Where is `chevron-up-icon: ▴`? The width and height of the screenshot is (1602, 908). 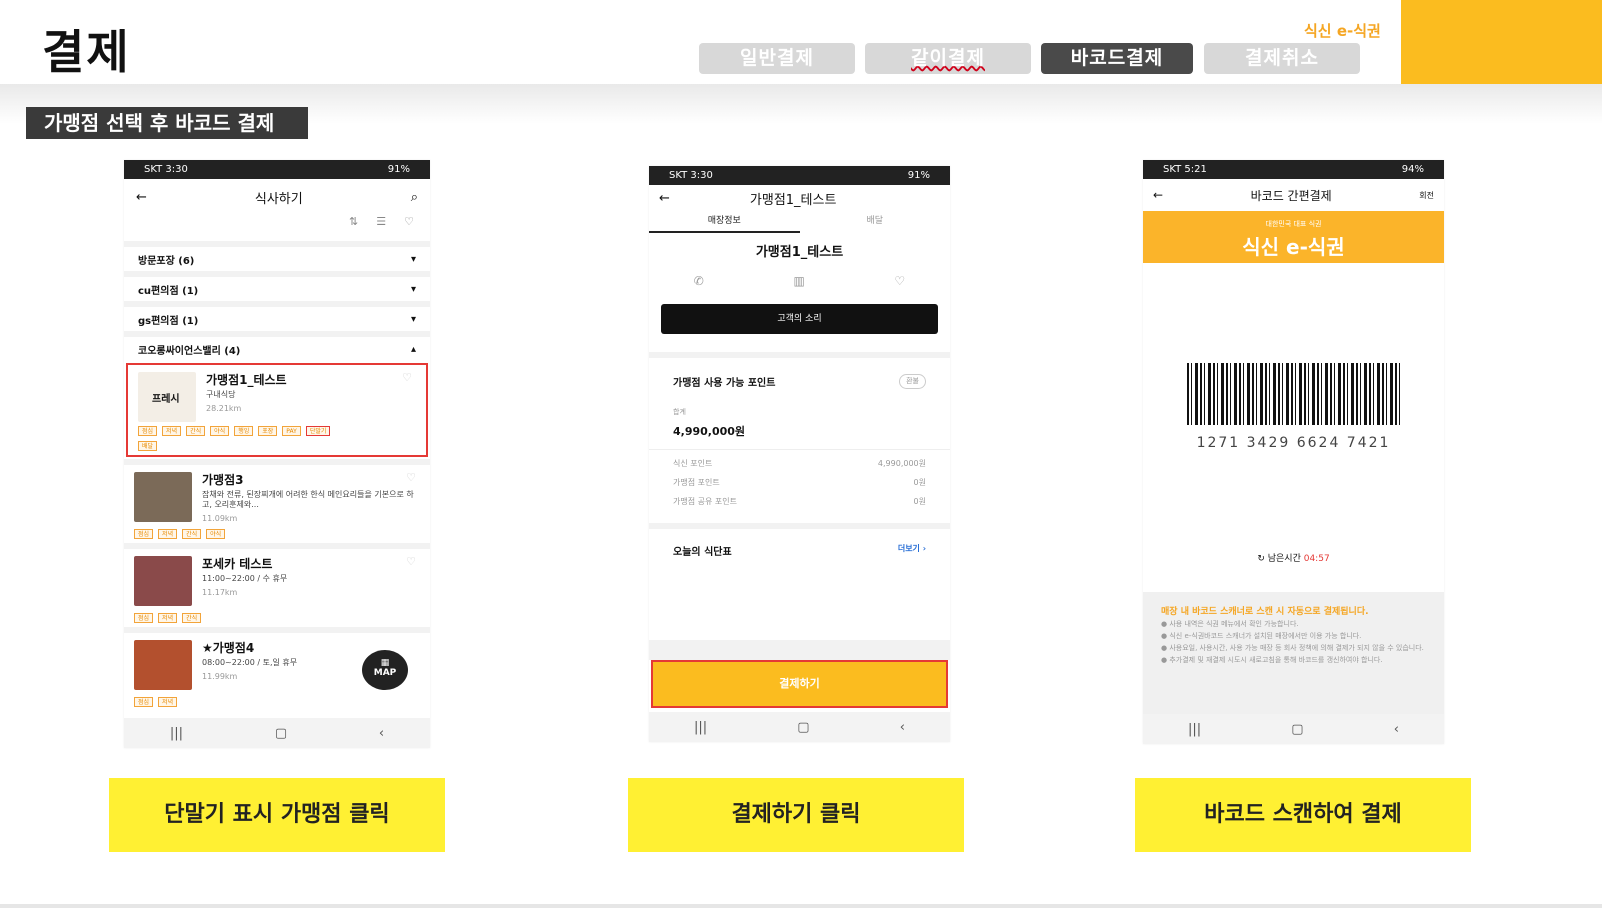
chevron-up-icon: ▴ is located at coordinates (413, 349).